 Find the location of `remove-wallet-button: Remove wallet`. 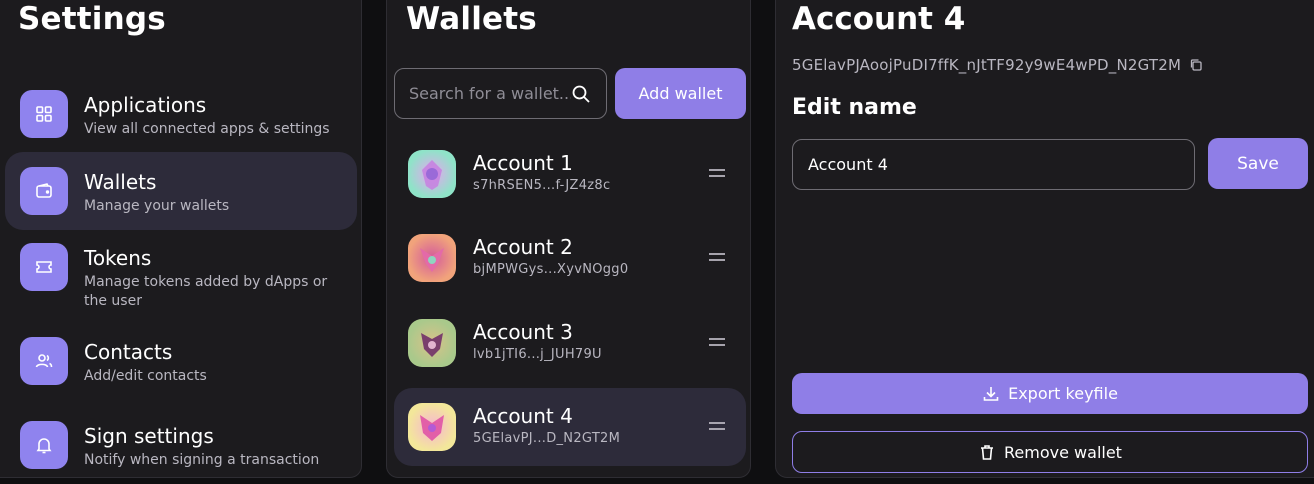

remove-wallet-button: Remove wallet is located at coordinates (1050, 452).